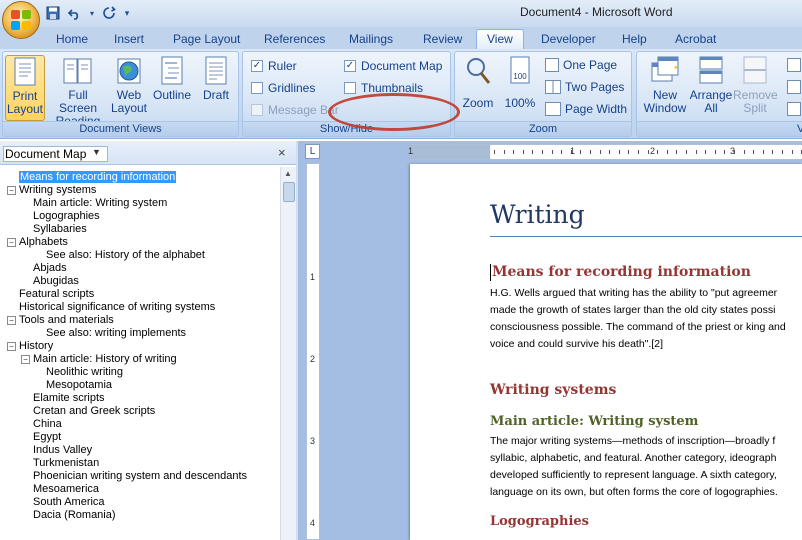 The image size is (802, 540). What do you see at coordinates (478, 71) in the screenshot?
I see `magnifier-icon` at bounding box center [478, 71].